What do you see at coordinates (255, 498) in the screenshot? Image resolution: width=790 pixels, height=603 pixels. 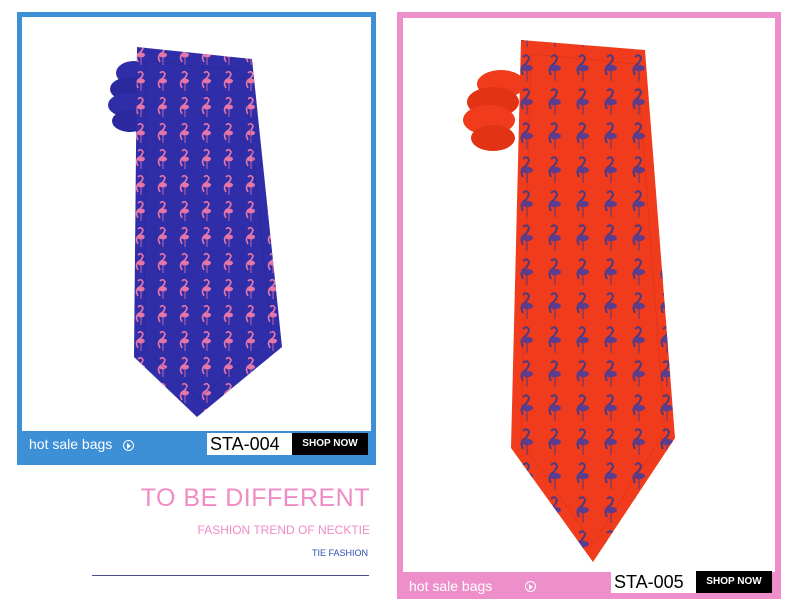 I see `promo-headline: TO BE DIFFERENT` at bounding box center [255, 498].